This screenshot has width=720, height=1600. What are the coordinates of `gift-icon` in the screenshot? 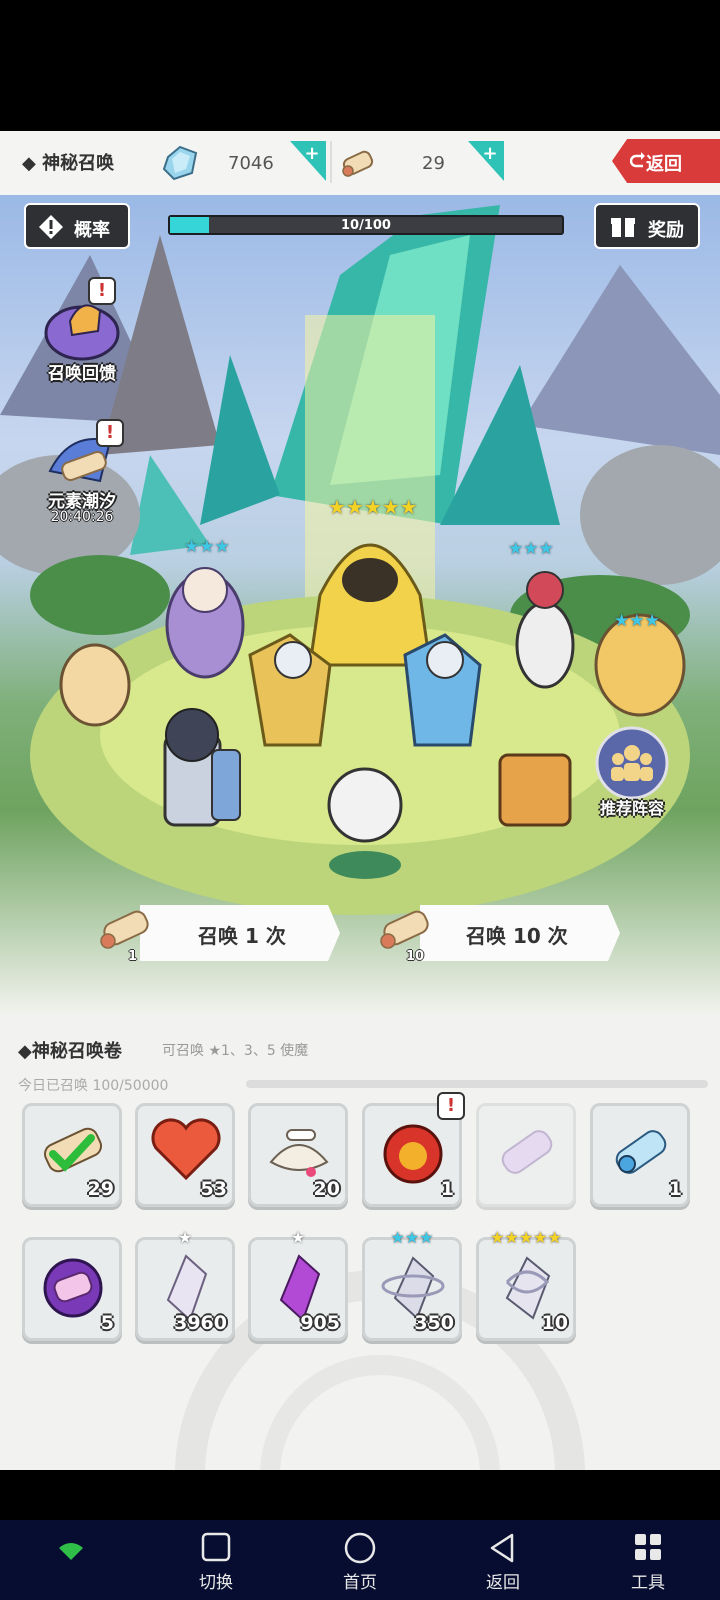 It's located at (623, 227).